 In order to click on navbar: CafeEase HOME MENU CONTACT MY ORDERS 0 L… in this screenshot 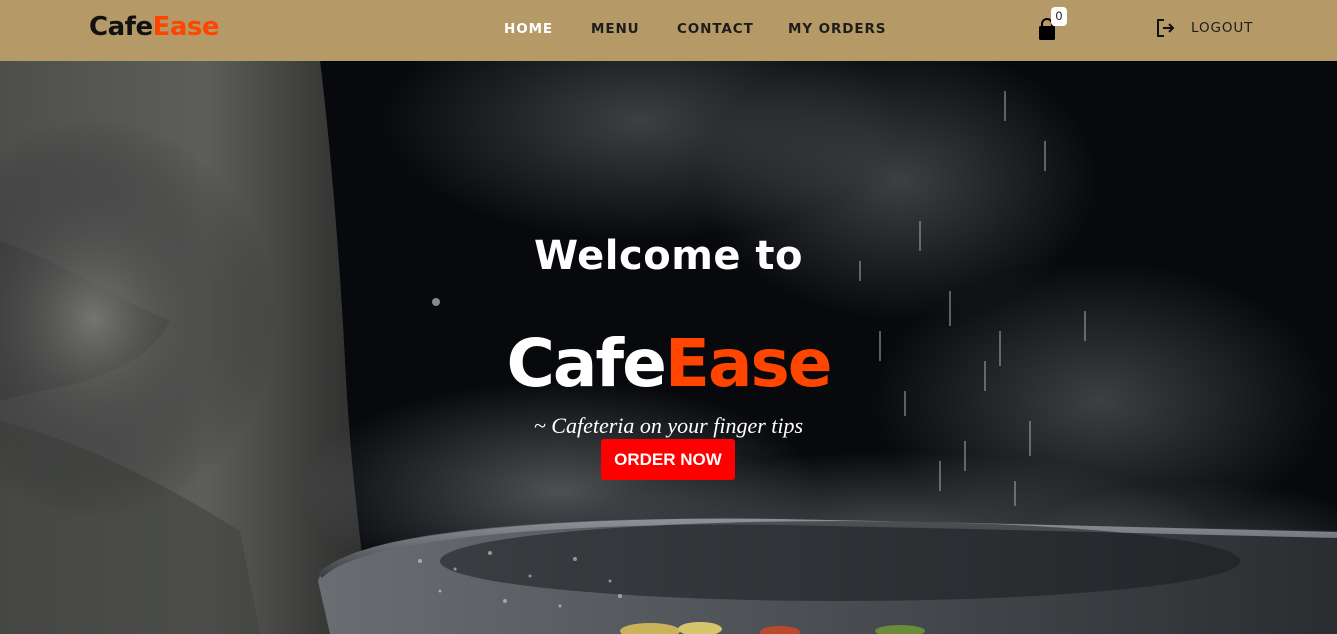, I will do `click(668, 30)`.